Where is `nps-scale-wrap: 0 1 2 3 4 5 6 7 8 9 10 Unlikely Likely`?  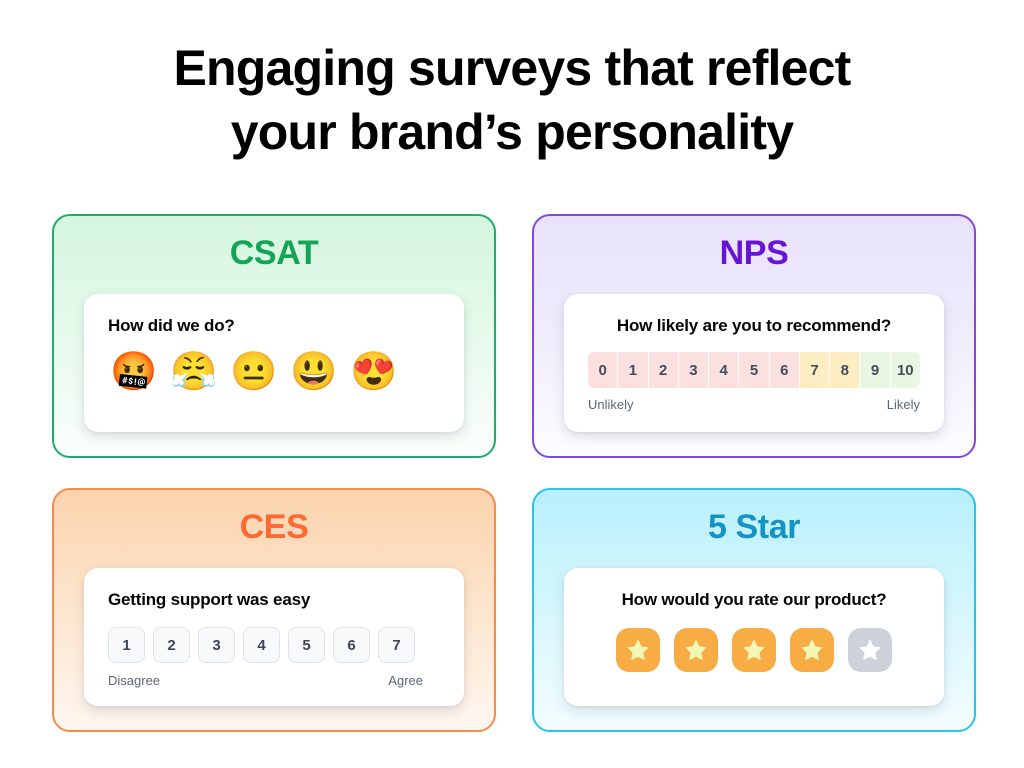
nps-scale-wrap: 0 1 2 3 4 5 6 7 8 9 10 Unlikely Likely is located at coordinates (754, 382).